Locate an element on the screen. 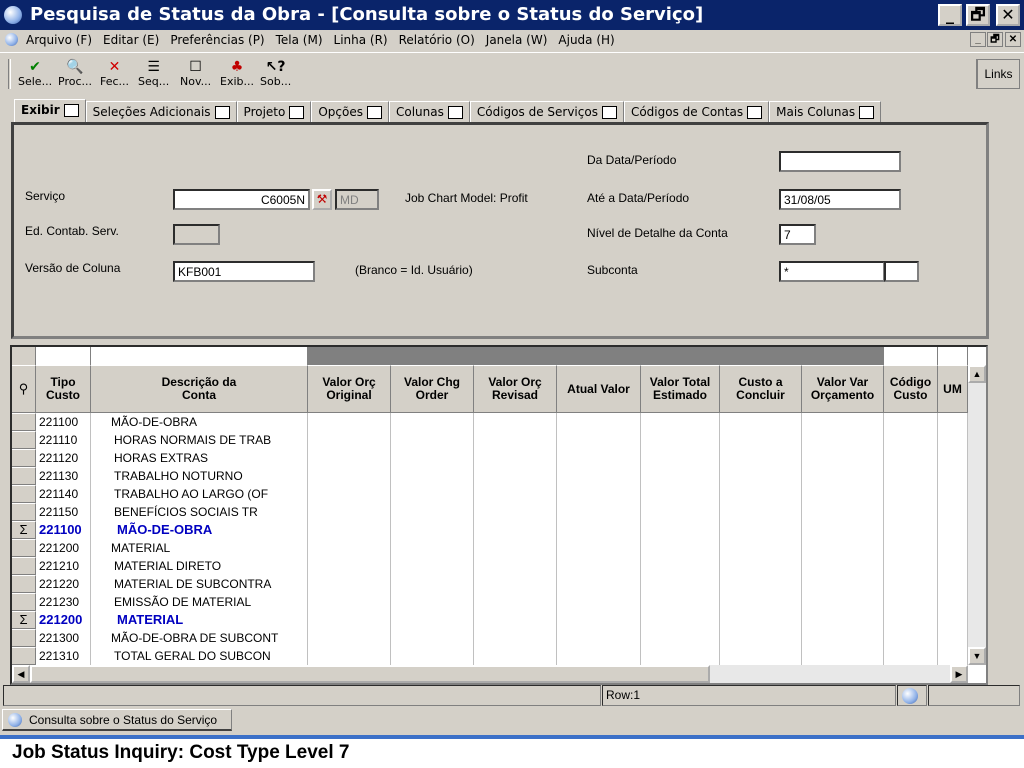 The image size is (1024, 768). visual-assist-button: ⚒ is located at coordinates (322, 199).